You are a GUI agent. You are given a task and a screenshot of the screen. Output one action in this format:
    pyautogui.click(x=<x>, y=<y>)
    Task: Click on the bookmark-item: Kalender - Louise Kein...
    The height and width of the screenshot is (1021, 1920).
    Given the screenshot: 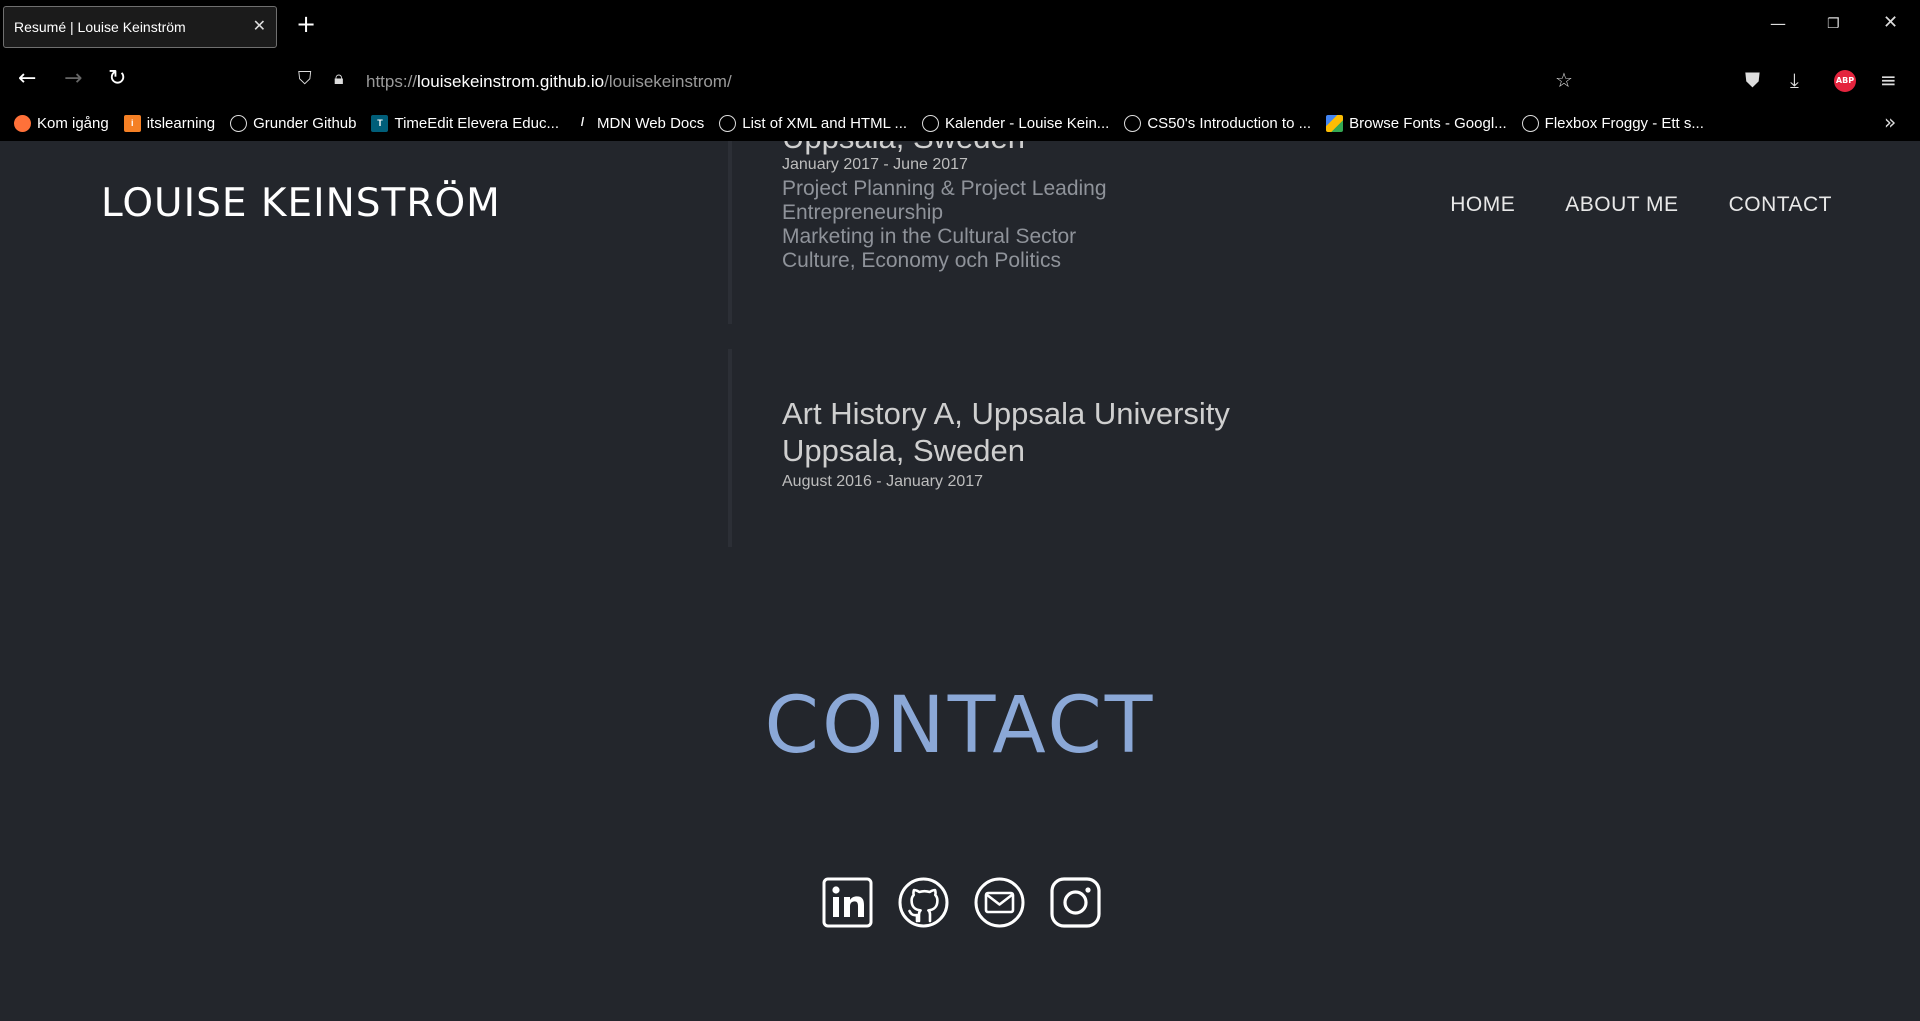 What is the action you would take?
    pyautogui.click(x=1015, y=123)
    